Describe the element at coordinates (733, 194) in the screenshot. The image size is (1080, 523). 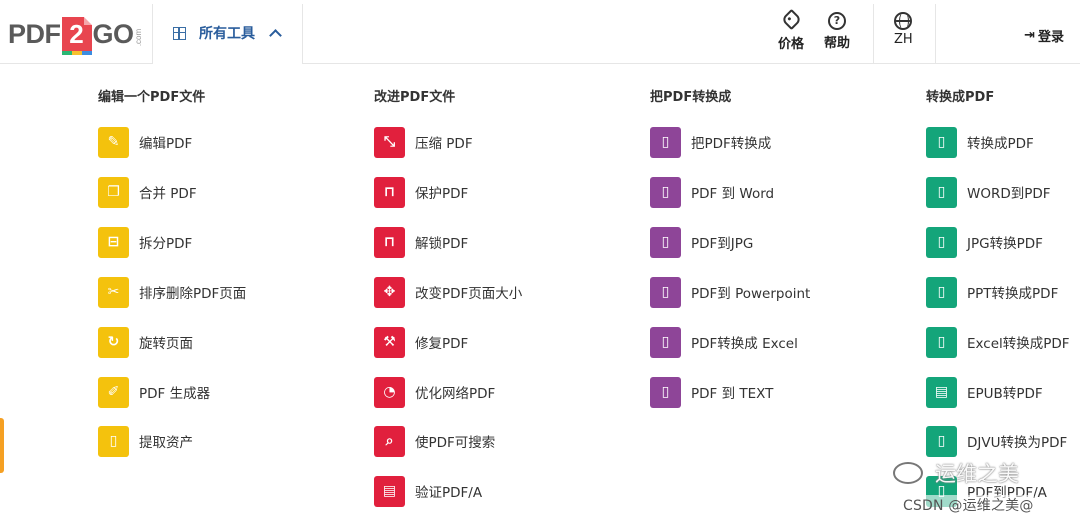
I see `menu-item-label: PDF 到 Word` at that location.